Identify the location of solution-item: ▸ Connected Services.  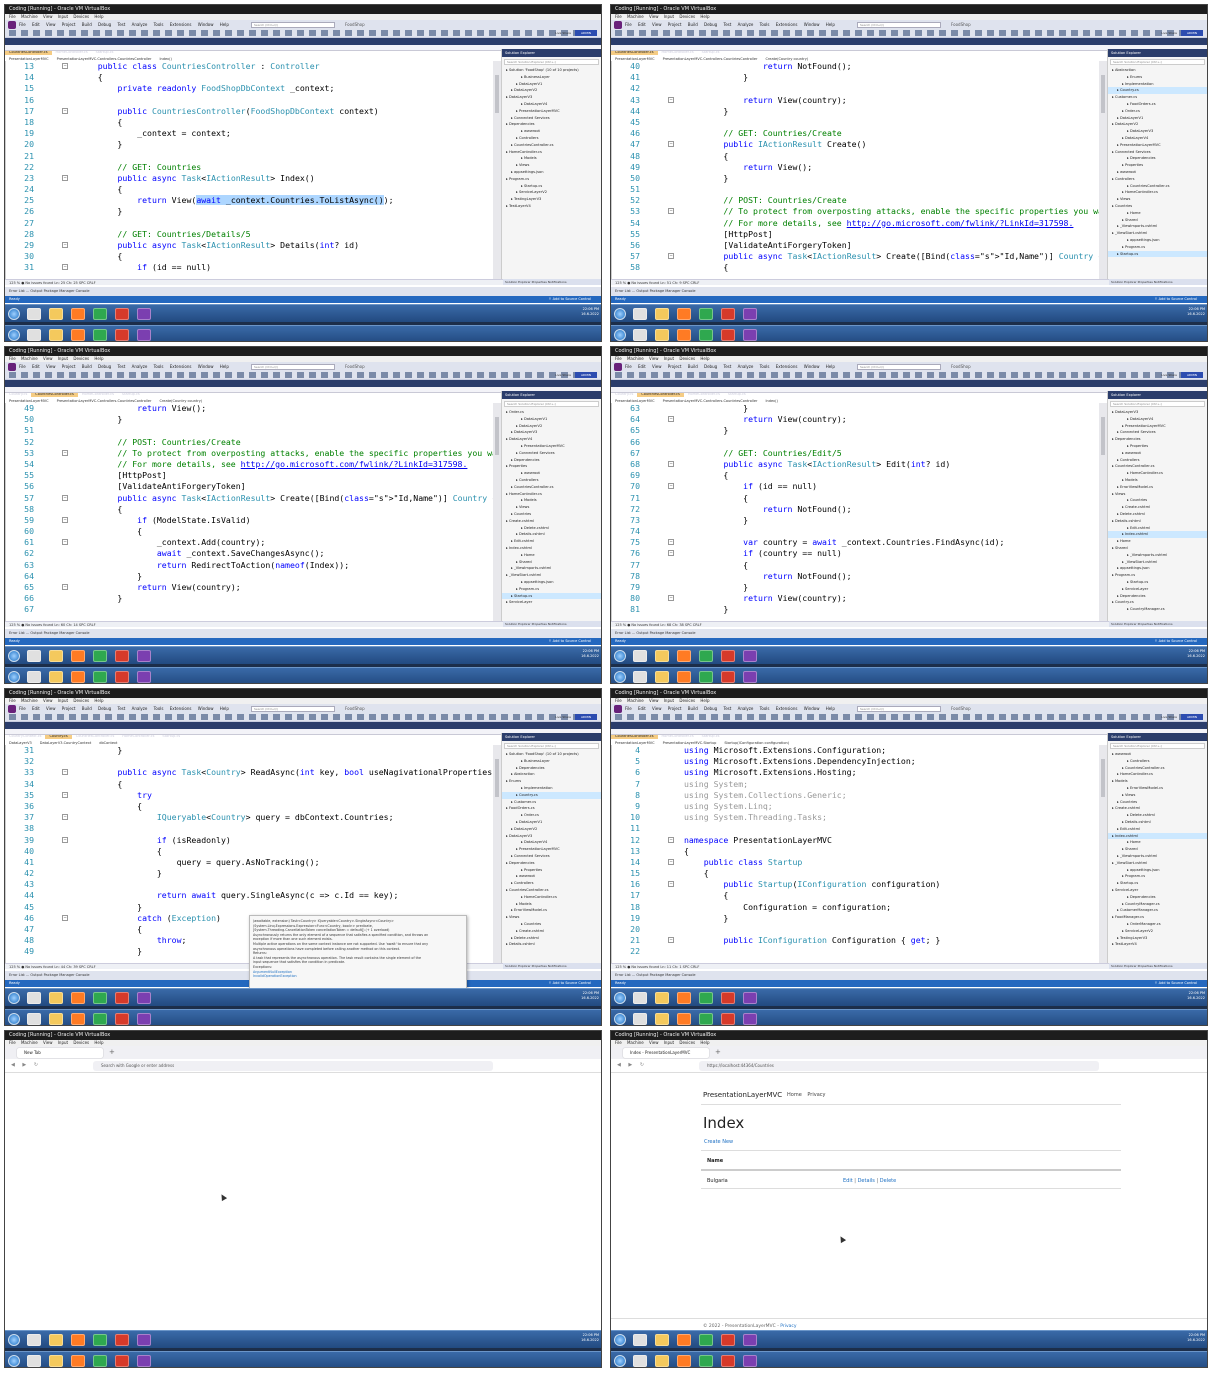
(551, 453).